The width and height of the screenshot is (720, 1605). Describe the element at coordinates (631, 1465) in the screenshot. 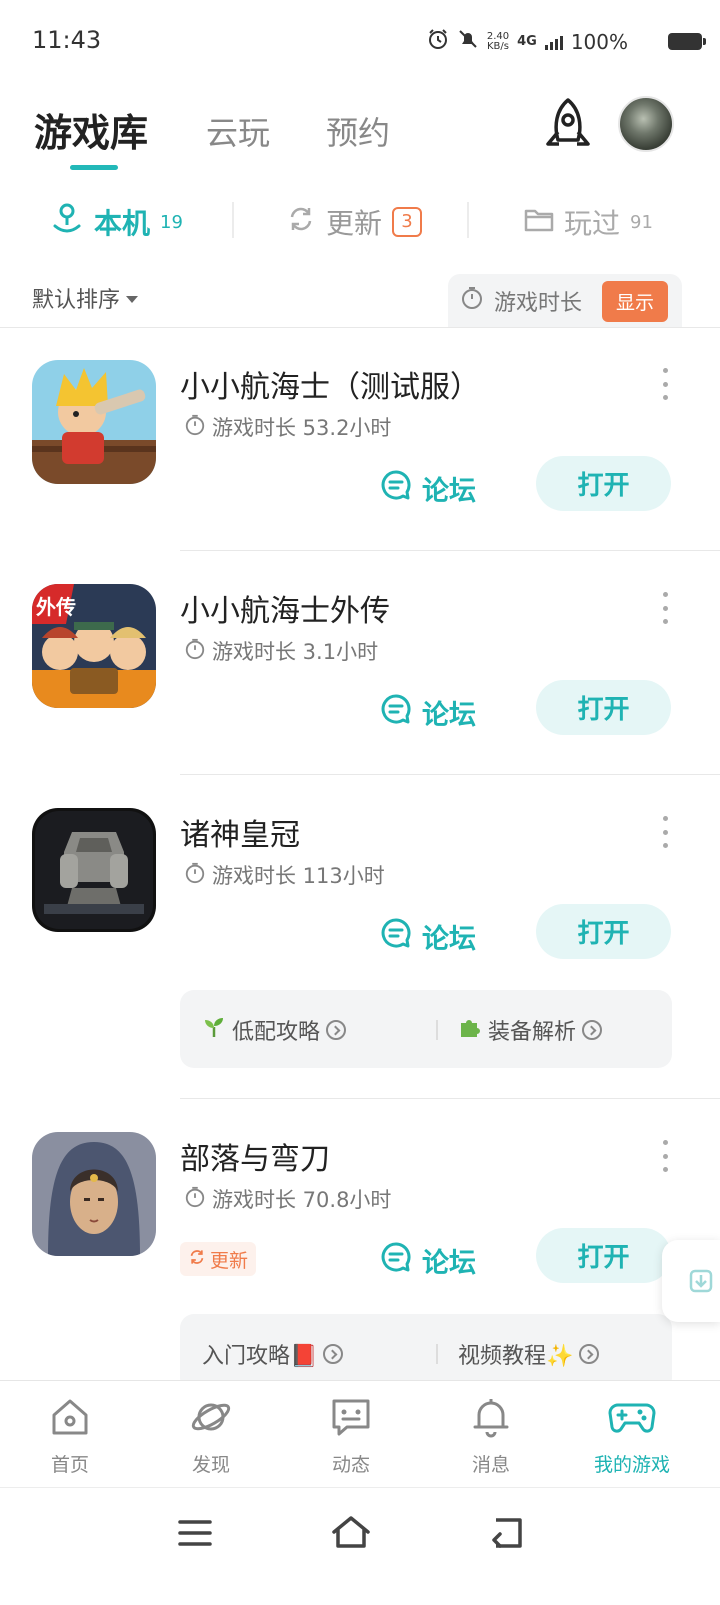

I see `nav-label: 我的游戏` at that location.